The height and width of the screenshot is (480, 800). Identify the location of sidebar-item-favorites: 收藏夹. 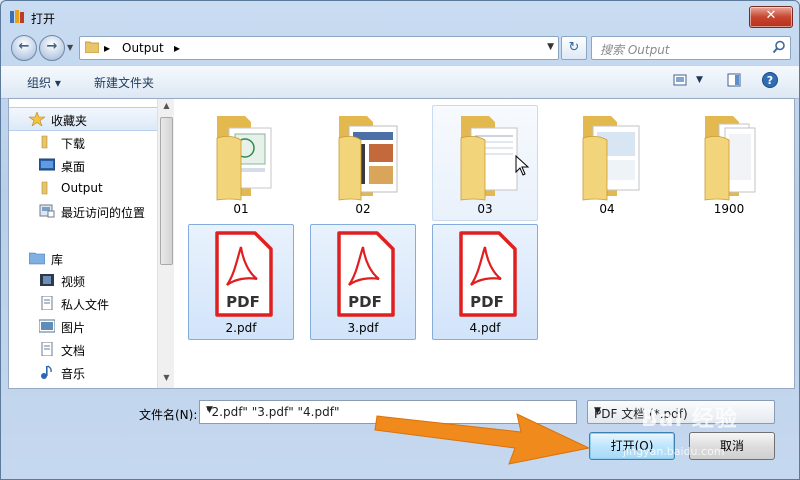
(83, 119).